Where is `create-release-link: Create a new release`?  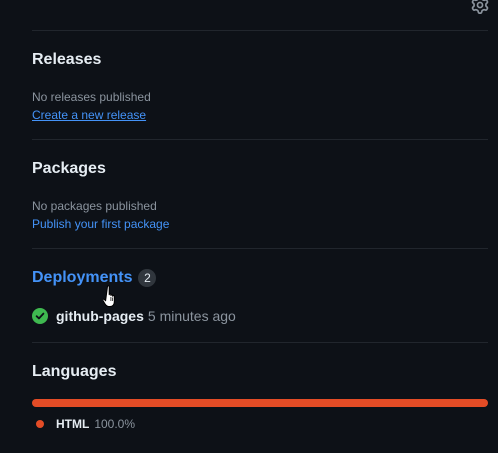
create-release-link: Create a new release is located at coordinates (89, 115).